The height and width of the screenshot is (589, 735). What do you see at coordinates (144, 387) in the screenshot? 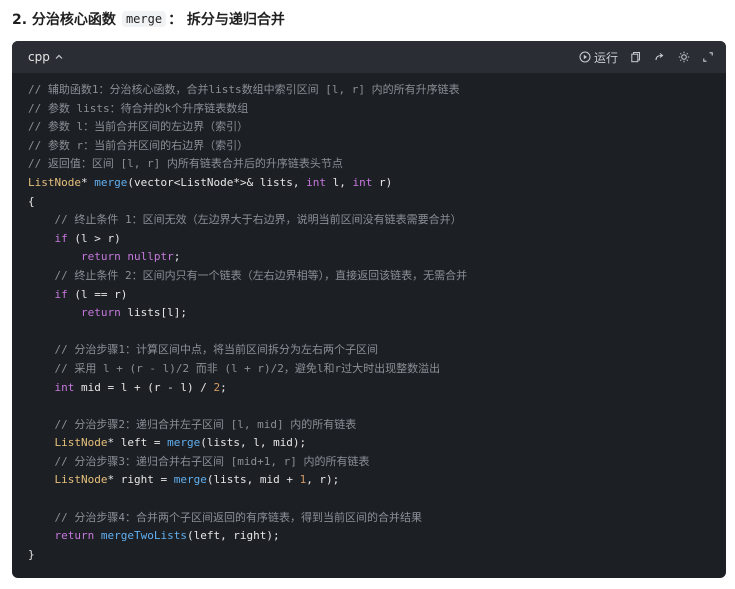
I see `code-token-plain: mid = l + (r - l) /` at bounding box center [144, 387].